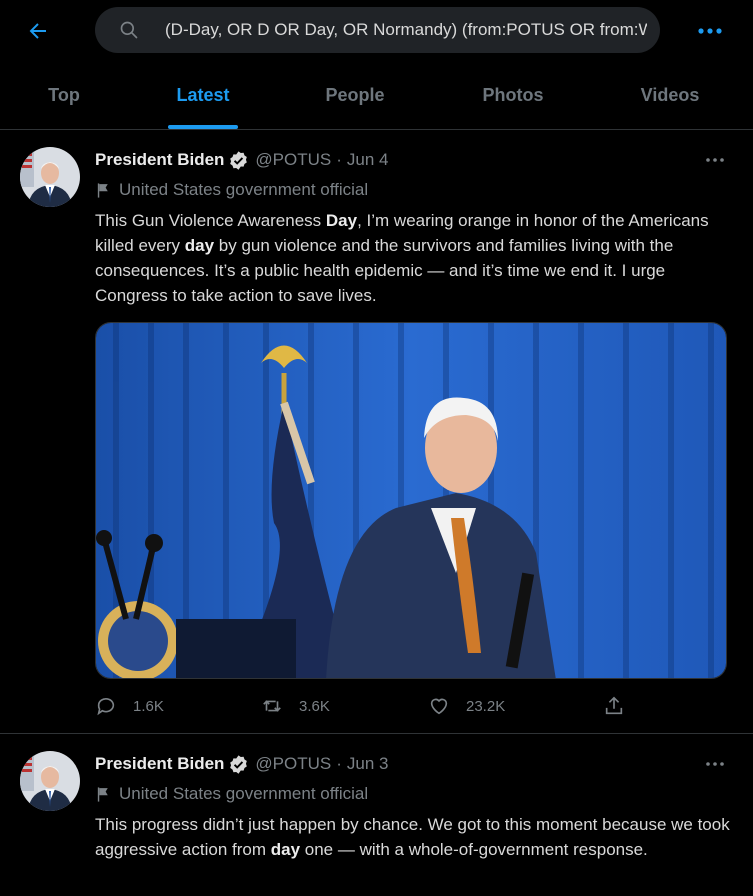  What do you see at coordinates (486, 706) in the screenshot?
I see `like-count: 23.2K` at bounding box center [486, 706].